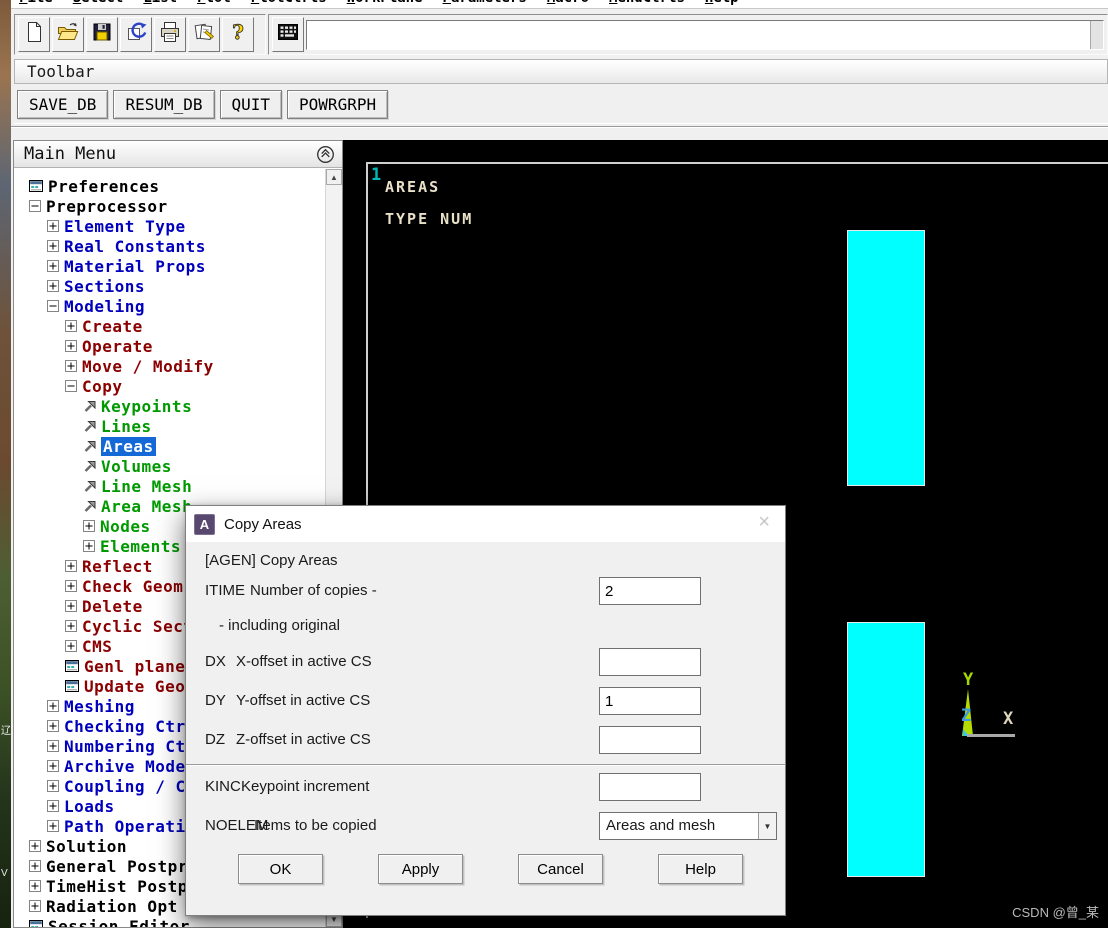  What do you see at coordinates (117, 526) in the screenshot?
I see `tree-item-nodes: Nodes` at bounding box center [117, 526].